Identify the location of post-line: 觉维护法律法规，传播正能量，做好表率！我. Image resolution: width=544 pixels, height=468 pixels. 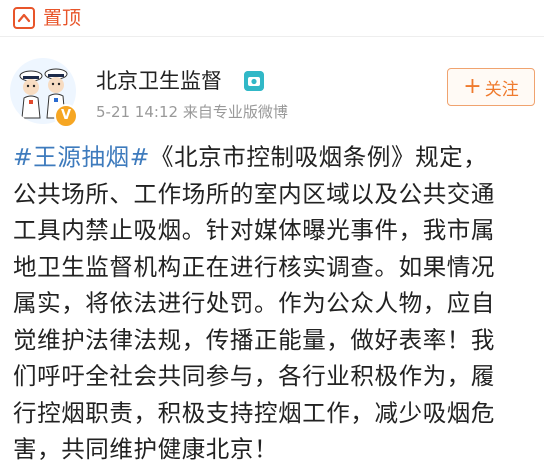
(254, 339).